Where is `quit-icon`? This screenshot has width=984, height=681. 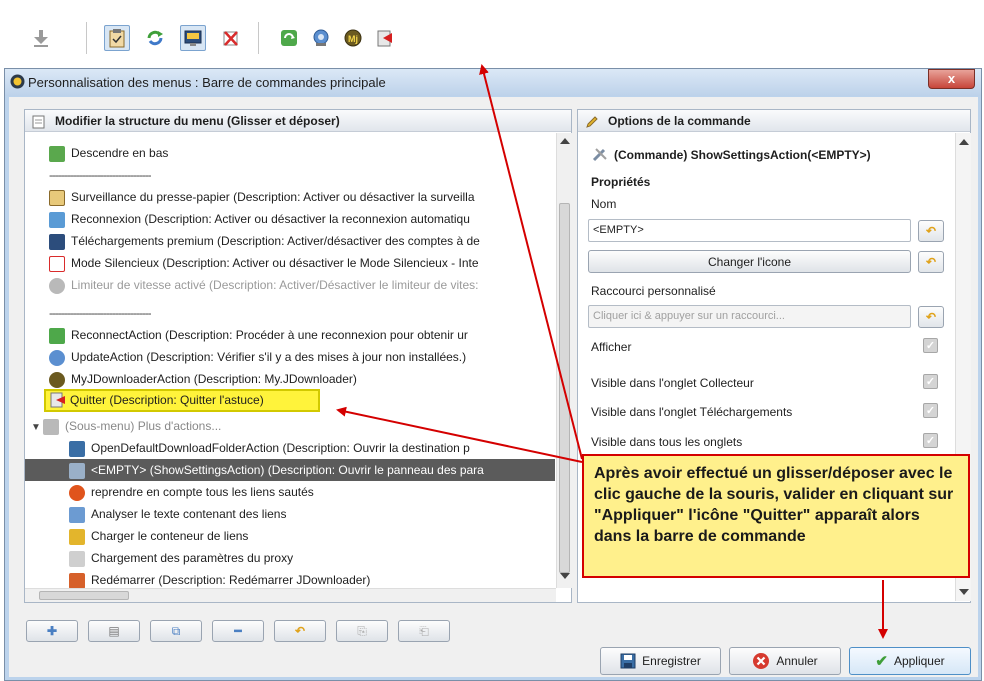 quit-icon is located at coordinates (385, 38).